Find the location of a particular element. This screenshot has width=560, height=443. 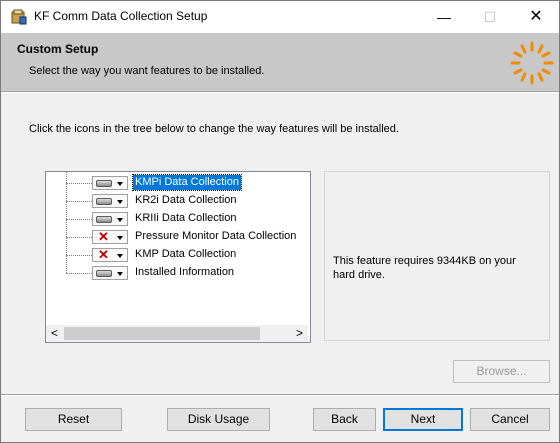

scroll-left-icon: < is located at coordinates (54, 333).